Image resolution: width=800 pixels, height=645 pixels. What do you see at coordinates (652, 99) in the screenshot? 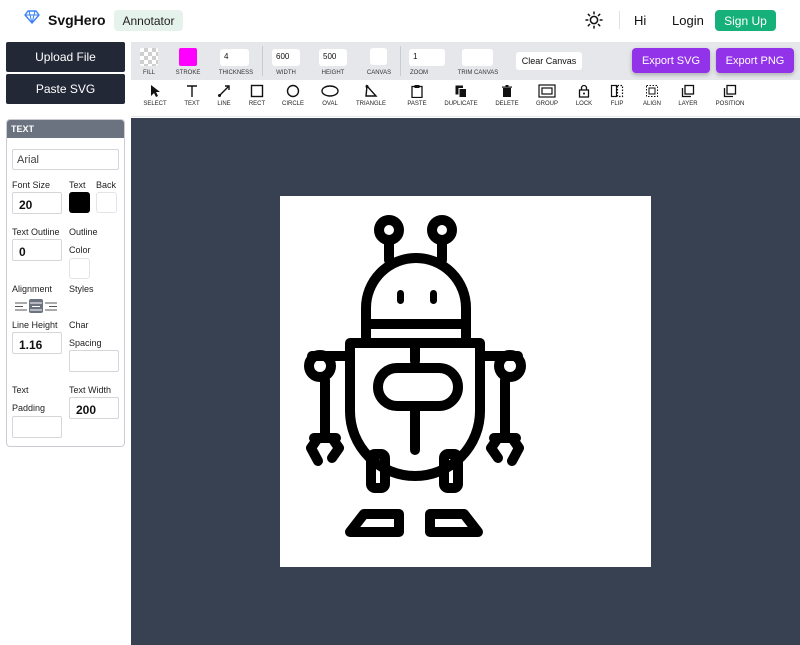
I see `tool-align: ALIGN` at bounding box center [652, 99].